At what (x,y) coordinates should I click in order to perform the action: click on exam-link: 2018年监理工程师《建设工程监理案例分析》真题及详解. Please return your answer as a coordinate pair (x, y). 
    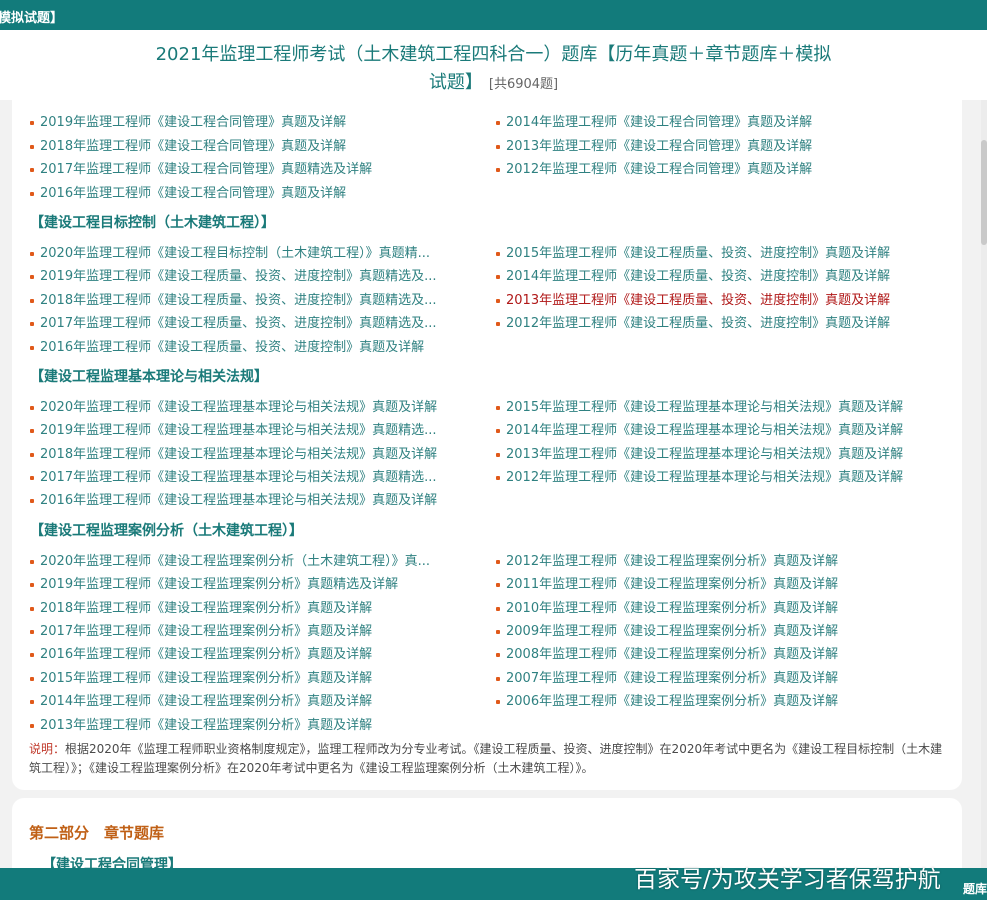
    Looking at the image, I should click on (201, 606).